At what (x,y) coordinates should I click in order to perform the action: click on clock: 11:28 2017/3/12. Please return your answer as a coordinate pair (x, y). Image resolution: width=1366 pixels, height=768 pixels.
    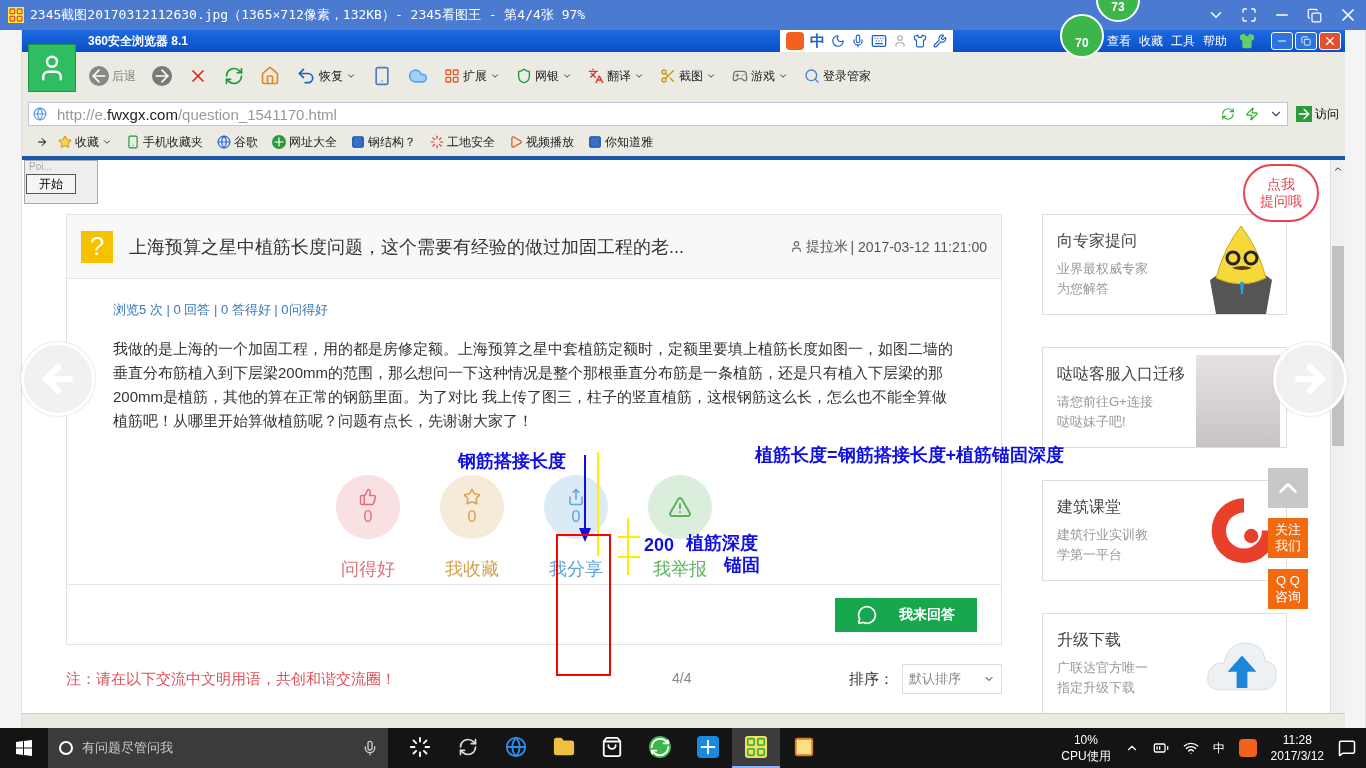
    Looking at the image, I should click on (1297, 748).